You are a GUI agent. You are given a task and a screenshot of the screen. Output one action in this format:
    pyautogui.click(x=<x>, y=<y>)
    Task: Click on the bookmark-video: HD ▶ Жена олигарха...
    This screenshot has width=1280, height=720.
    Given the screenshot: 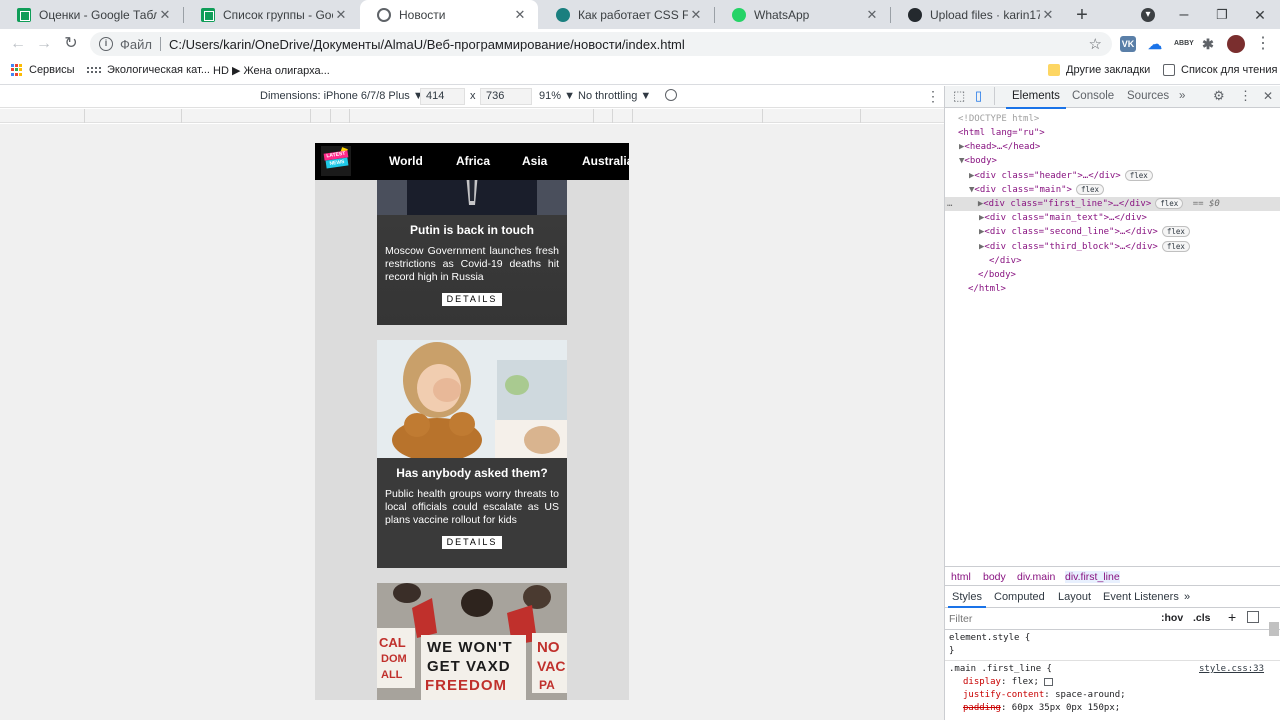 What is the action you would take?
    pyautogui.click(x=271, y=70)
    